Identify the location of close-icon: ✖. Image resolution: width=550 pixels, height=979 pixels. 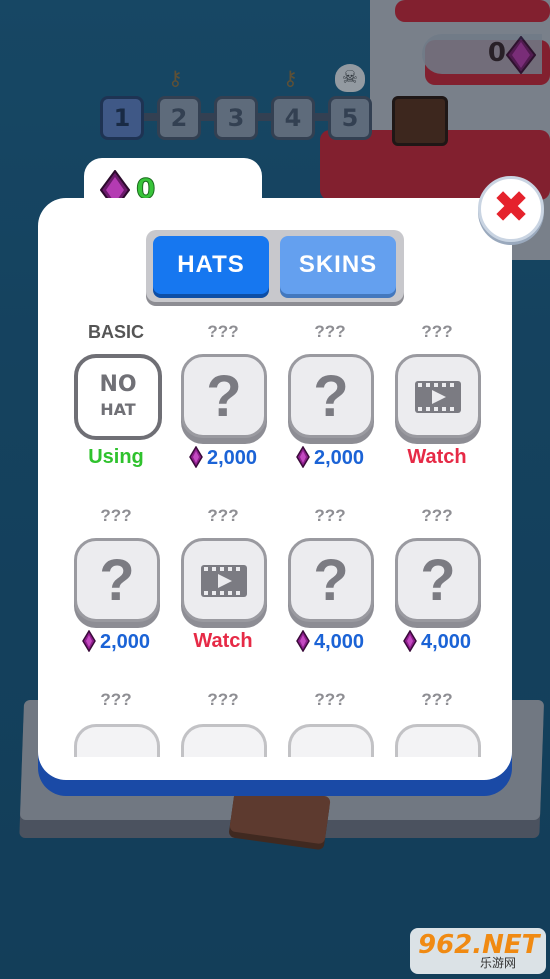
(511, 207).